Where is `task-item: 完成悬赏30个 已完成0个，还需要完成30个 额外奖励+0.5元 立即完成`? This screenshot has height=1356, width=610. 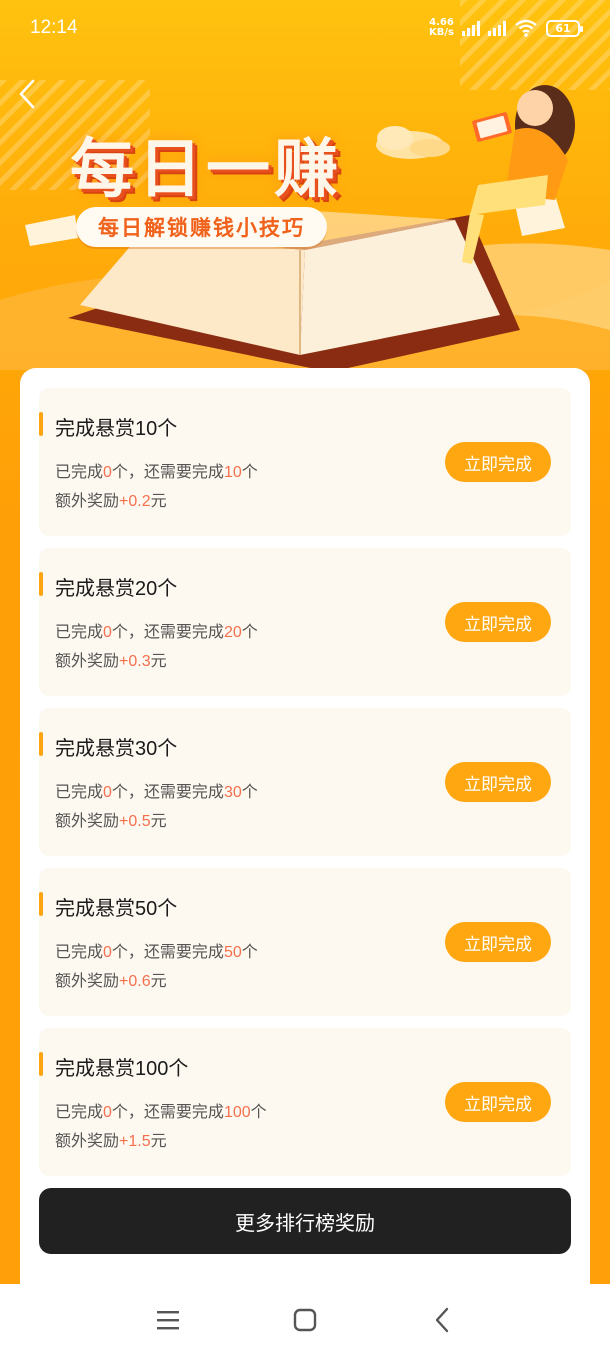 task-item: 完成悬赏30个 已完成0个，还需要完成30个 额外奖励+0.5元 立即完成 is located at coordinates (305, 782).